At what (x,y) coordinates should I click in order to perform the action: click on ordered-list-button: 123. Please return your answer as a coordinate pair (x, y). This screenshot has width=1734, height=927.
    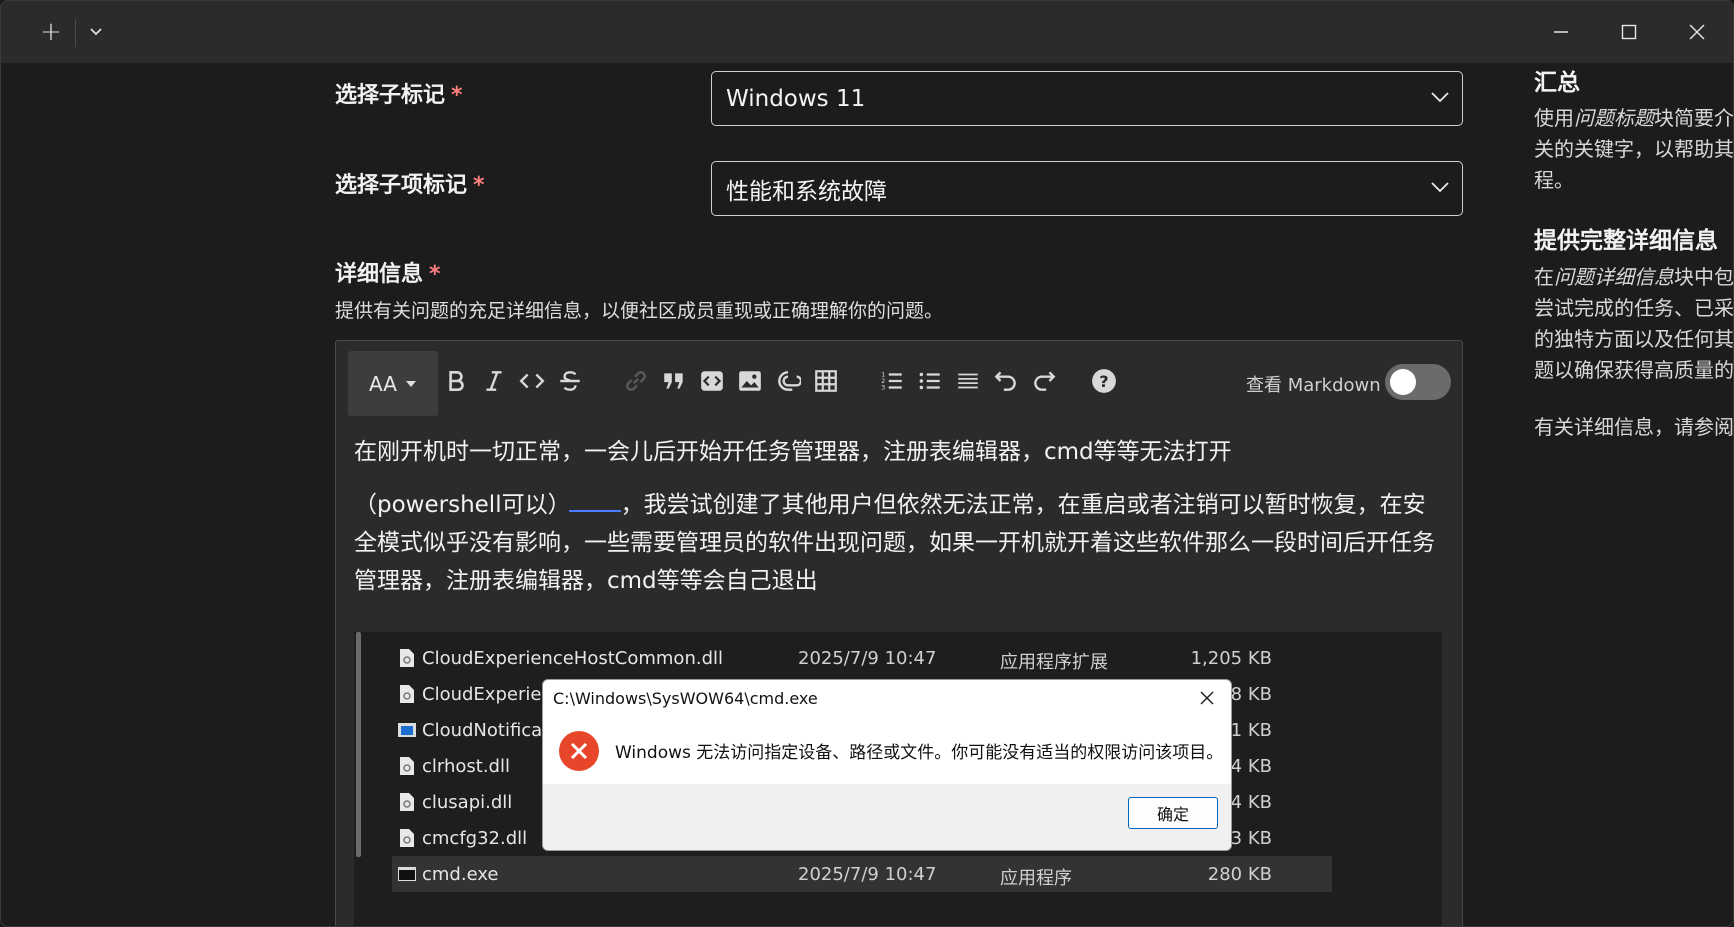
    Looking at the image, I should click on (892, 381).